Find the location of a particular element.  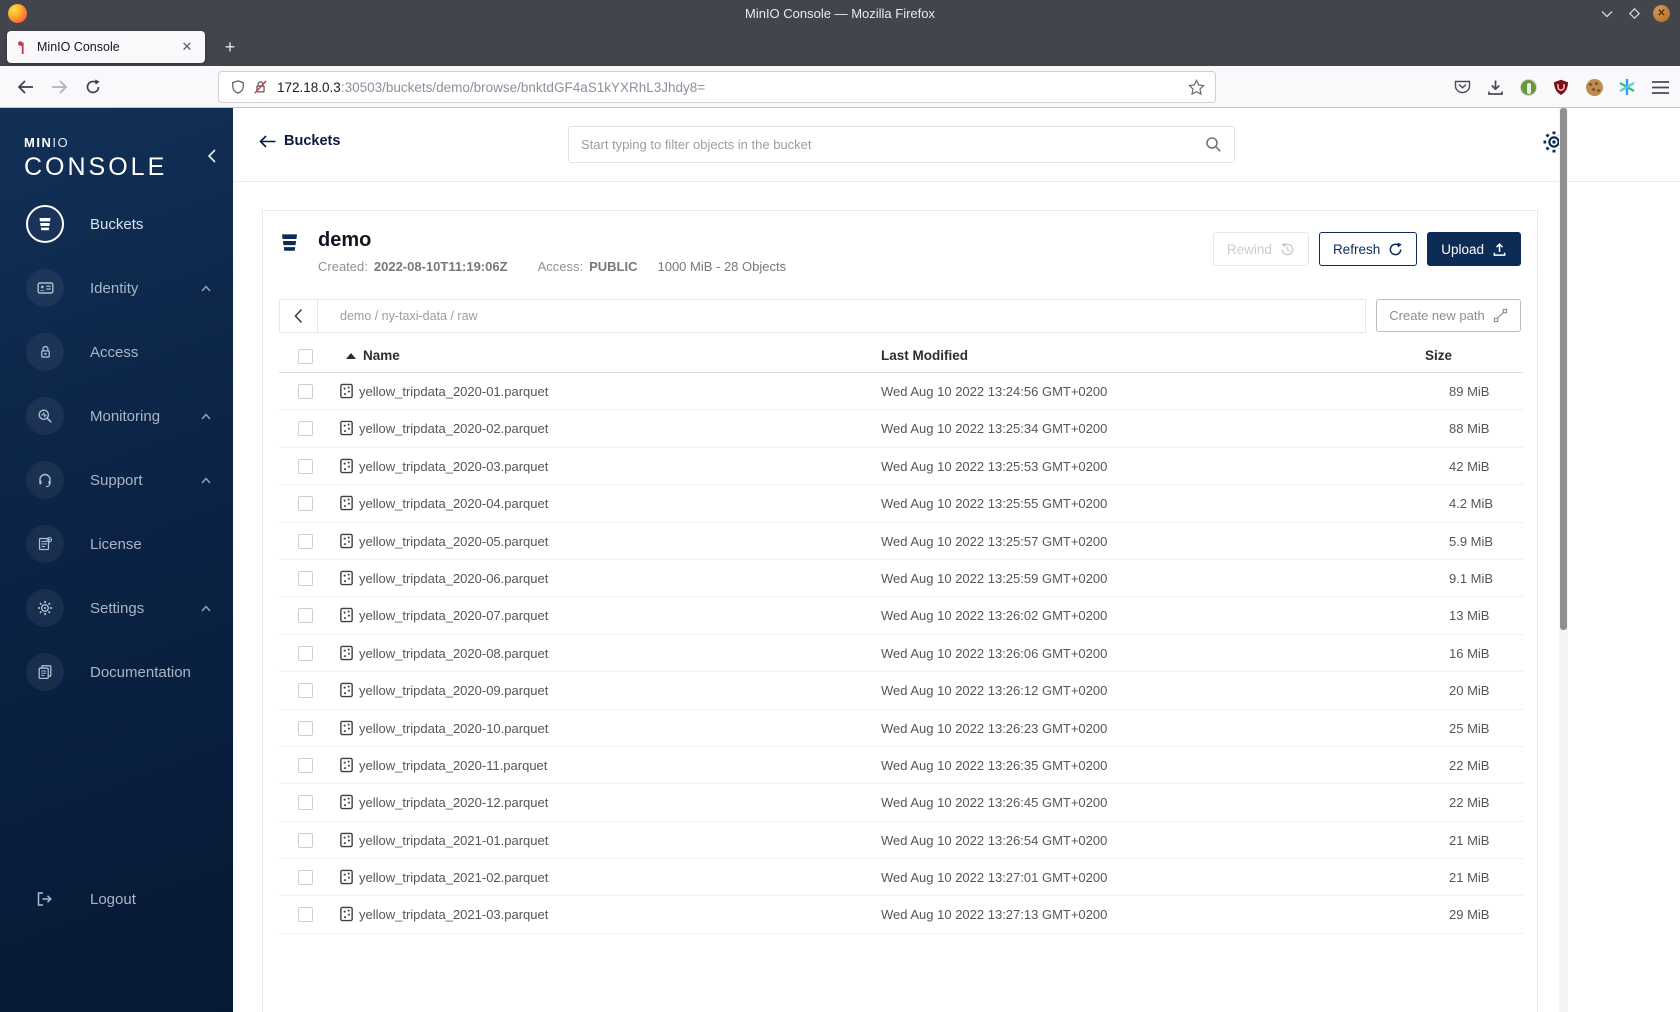

upload-button: Upload is located at coordinates (1474, 249).